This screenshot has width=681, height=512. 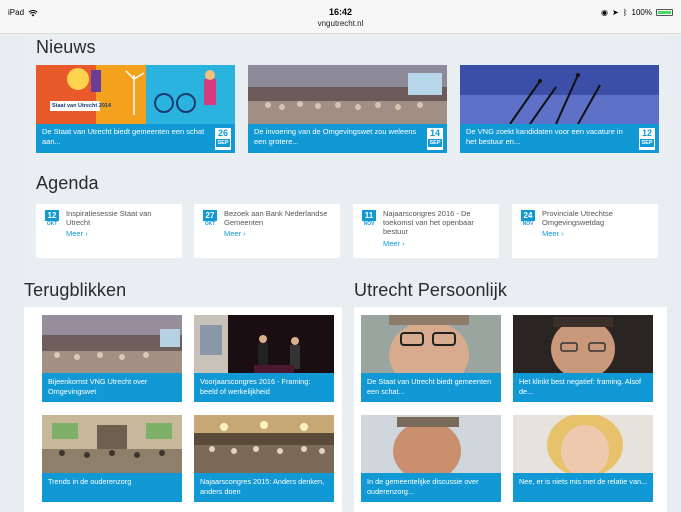 I want to click on calendar-badge: 24 NOV, so click(x=528, y=218).